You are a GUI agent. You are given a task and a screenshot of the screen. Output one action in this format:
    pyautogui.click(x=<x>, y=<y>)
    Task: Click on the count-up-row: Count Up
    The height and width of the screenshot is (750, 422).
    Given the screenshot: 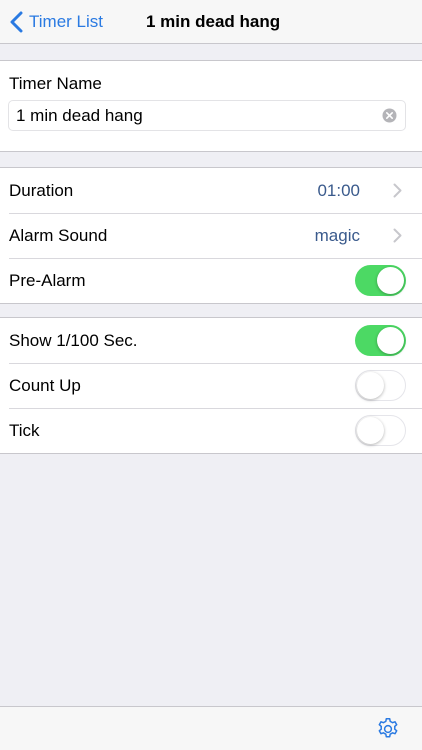 What is the action you would take?
    pyautogui.click(x=211, y=385)
    